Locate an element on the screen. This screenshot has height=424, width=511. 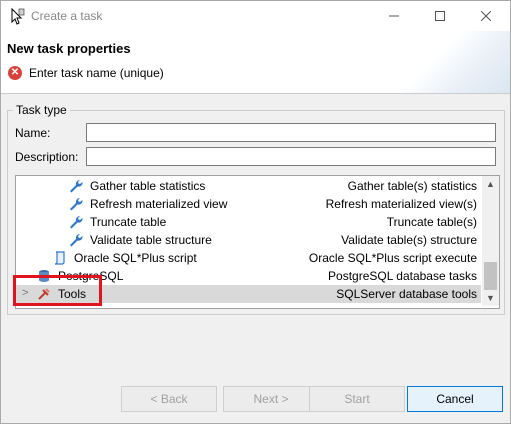
tree-row-description: SQLServer database tools is located at coordinates (406, 294).